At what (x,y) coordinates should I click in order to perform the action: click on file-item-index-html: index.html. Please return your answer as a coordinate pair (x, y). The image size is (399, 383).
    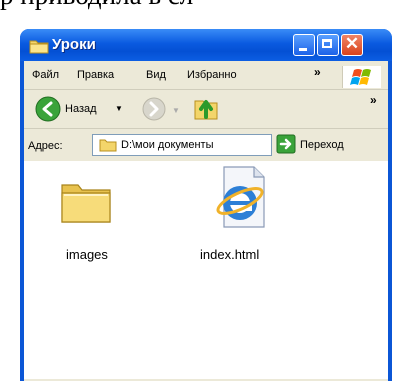
    Looking at the image, I should click on (237, 215).